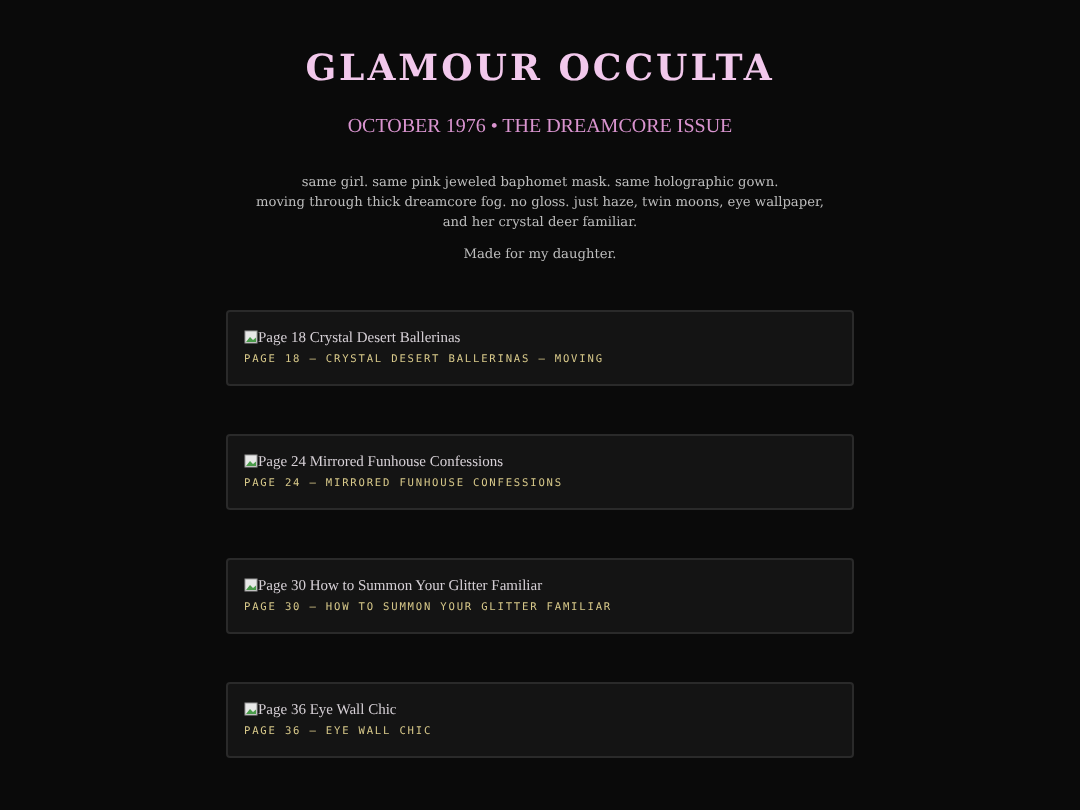 The image size is (1080, 810). I want to click on issue-subtitle: OCTOBER 1976 • THE DREAMCORE ISSUE, so click(540, 127).